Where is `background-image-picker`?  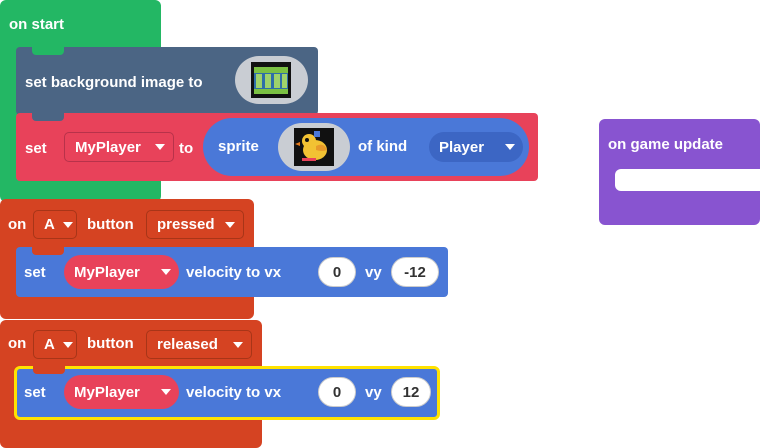 background-image-picker is located at coordinates (271, 80).